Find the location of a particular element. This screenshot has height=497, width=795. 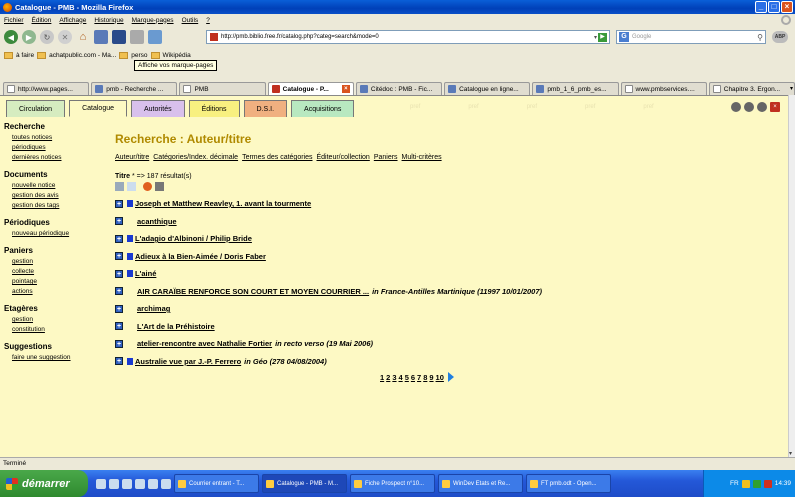

tab-circ: Circulation is located at coordinates (36, 108).